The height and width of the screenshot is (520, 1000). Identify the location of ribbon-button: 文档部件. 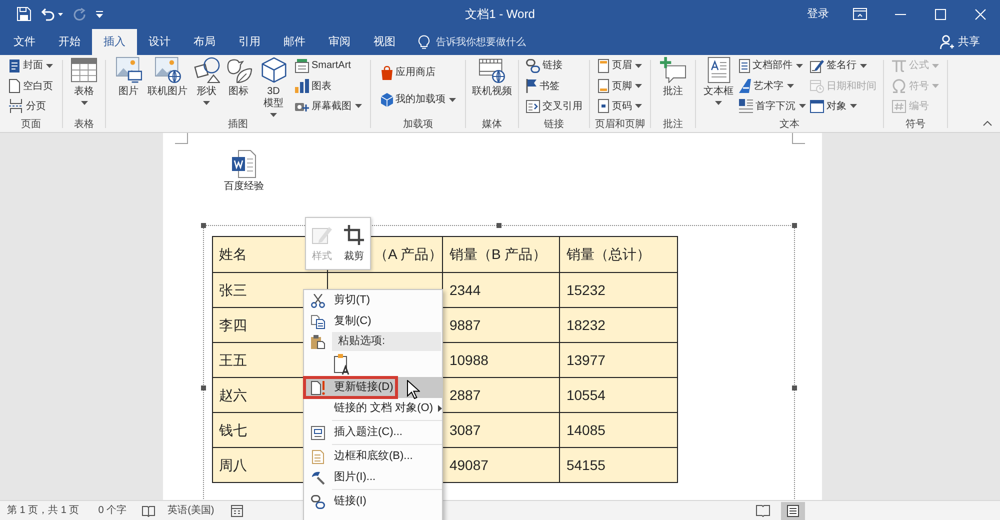
(772, 66).